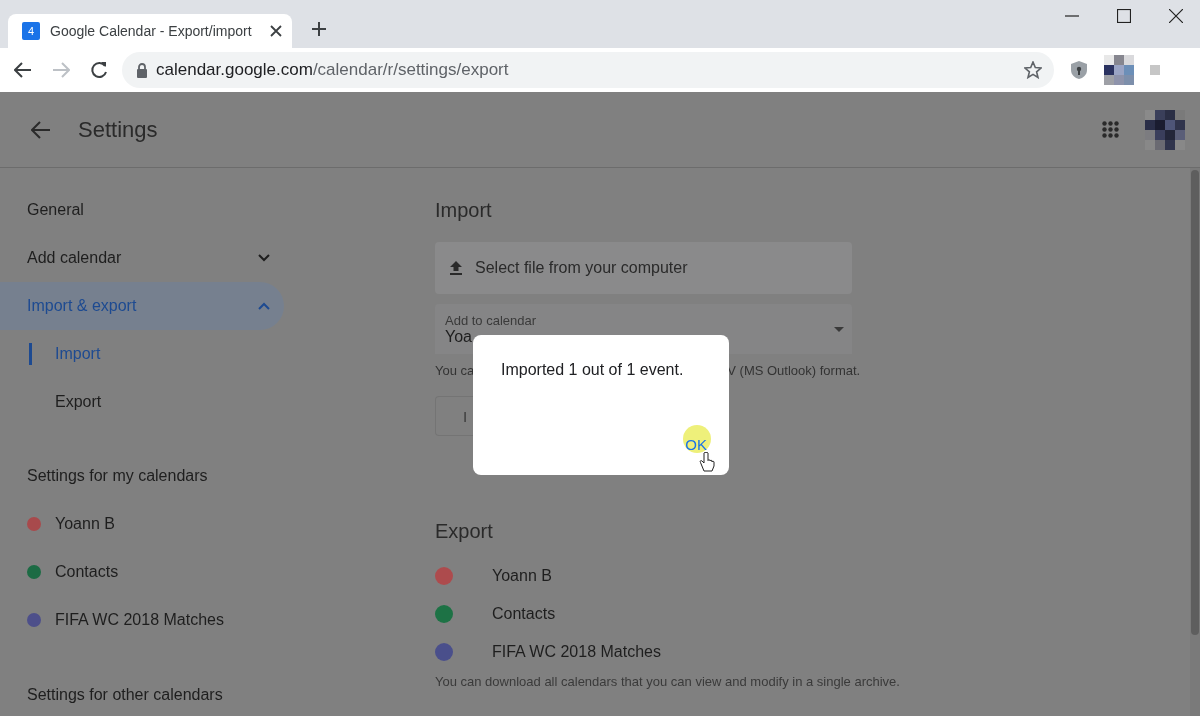  I want to click on select-file-button: Select file from your computer, so click(643, 268).